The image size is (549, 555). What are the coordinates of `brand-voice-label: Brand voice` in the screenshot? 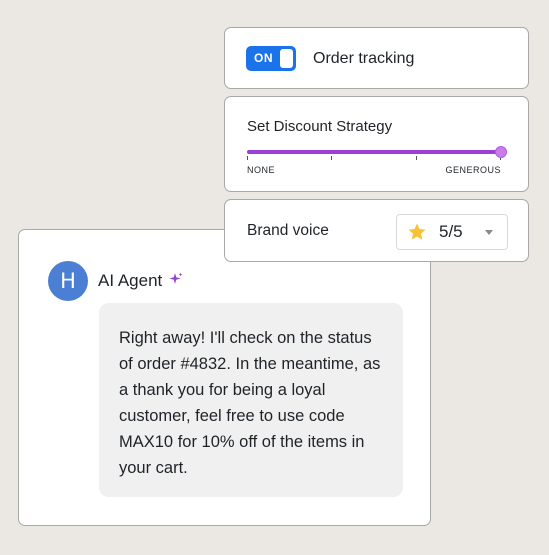 It's located at (288, 230).